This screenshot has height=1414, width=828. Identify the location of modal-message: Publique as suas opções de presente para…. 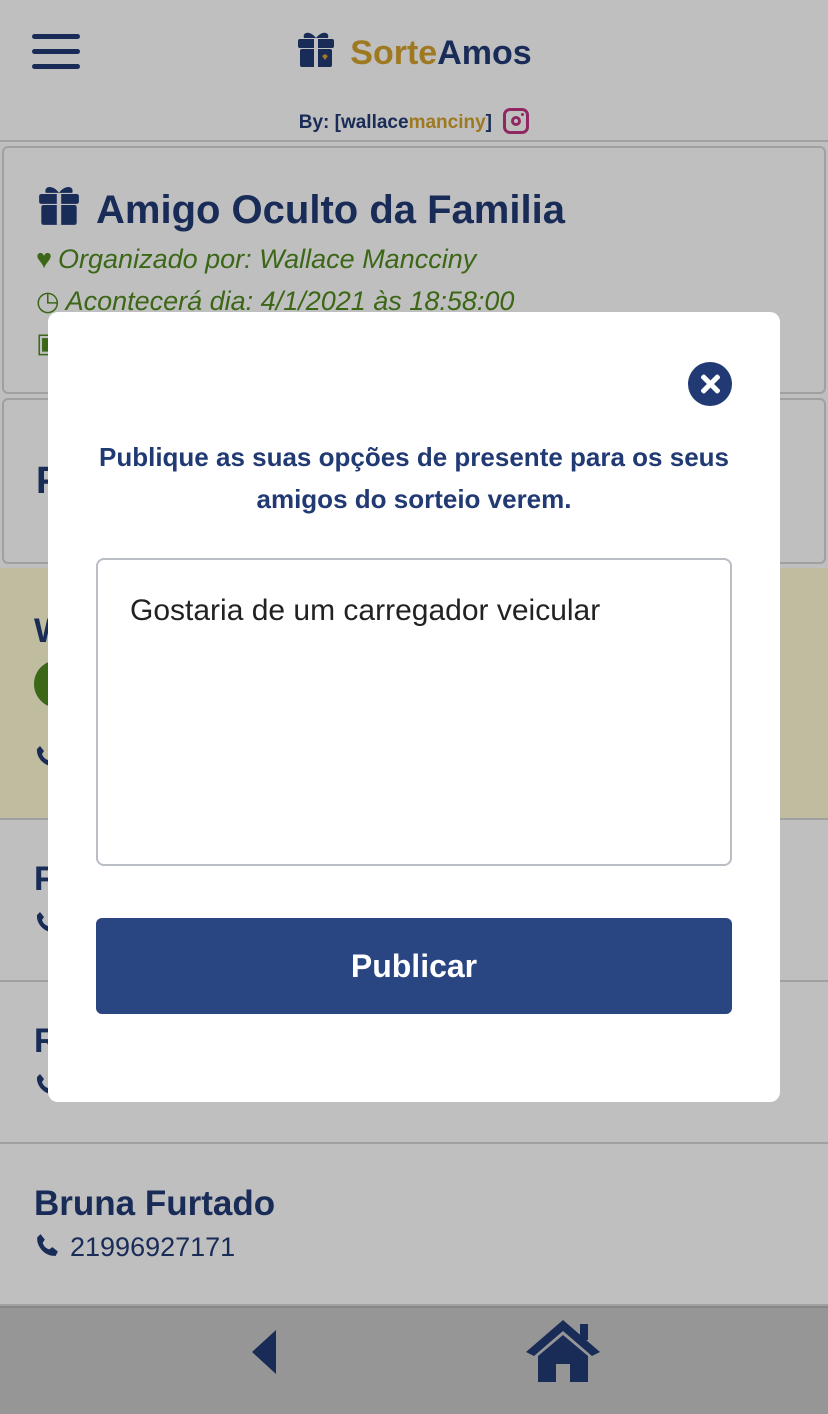
(414, 478).